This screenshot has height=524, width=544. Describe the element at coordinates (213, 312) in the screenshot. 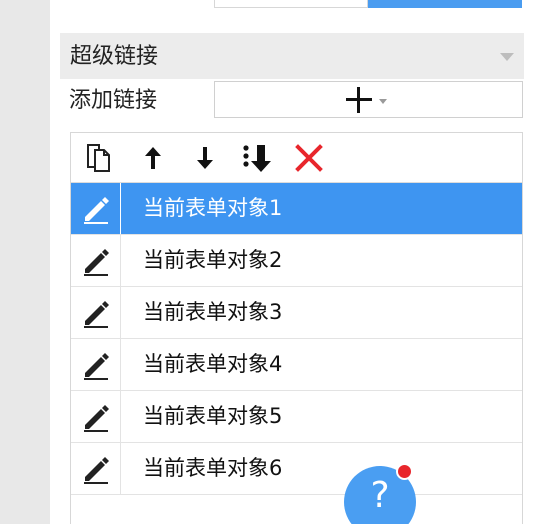

I see `link-label: 当前表单对象3` at that location.